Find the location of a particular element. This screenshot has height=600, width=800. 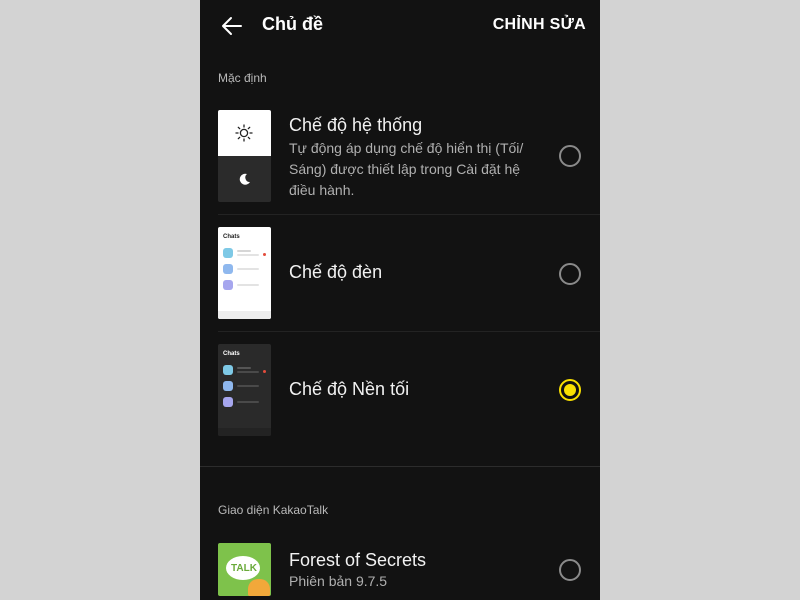

moon-icon is located at coordinates (244, 179).